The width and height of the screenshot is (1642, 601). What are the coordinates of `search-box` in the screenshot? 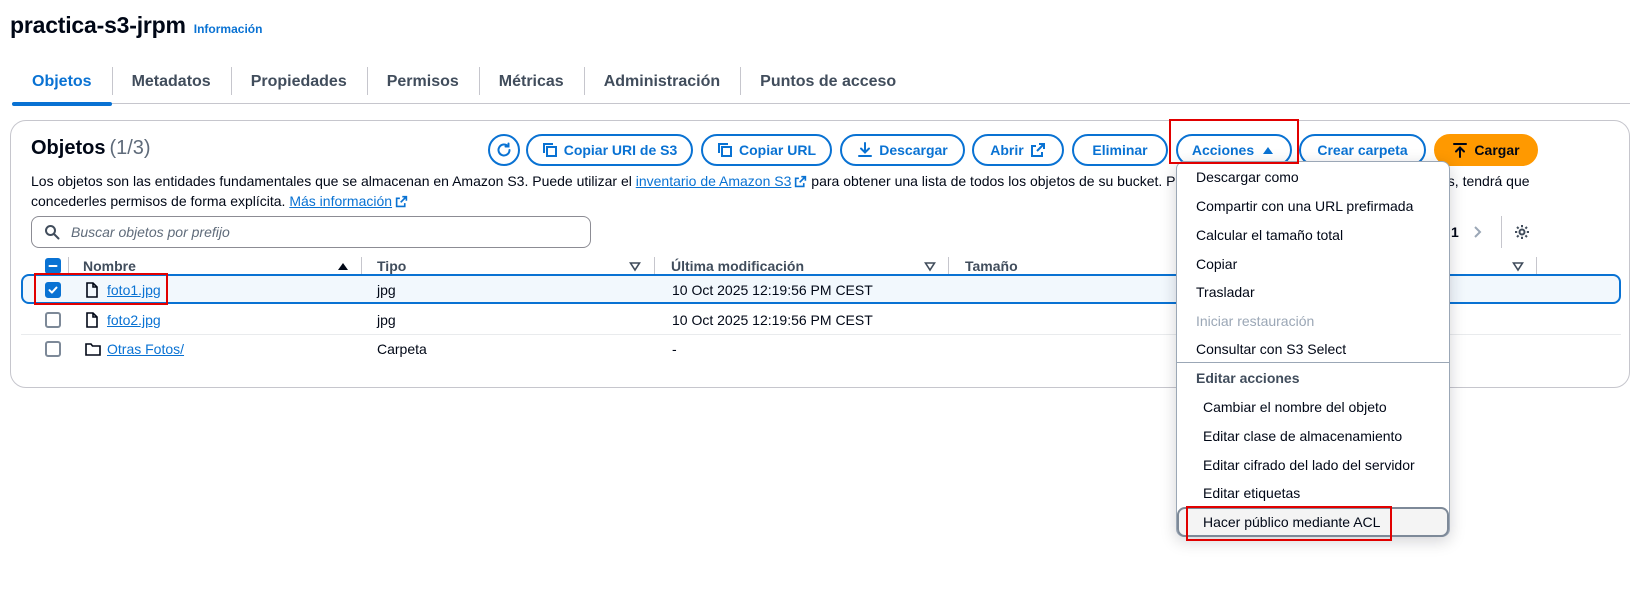 It's located at (311, 232).